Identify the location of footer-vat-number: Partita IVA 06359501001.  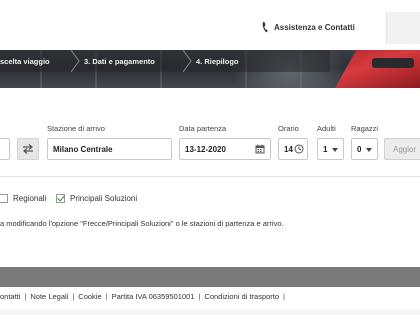
(153, 296).